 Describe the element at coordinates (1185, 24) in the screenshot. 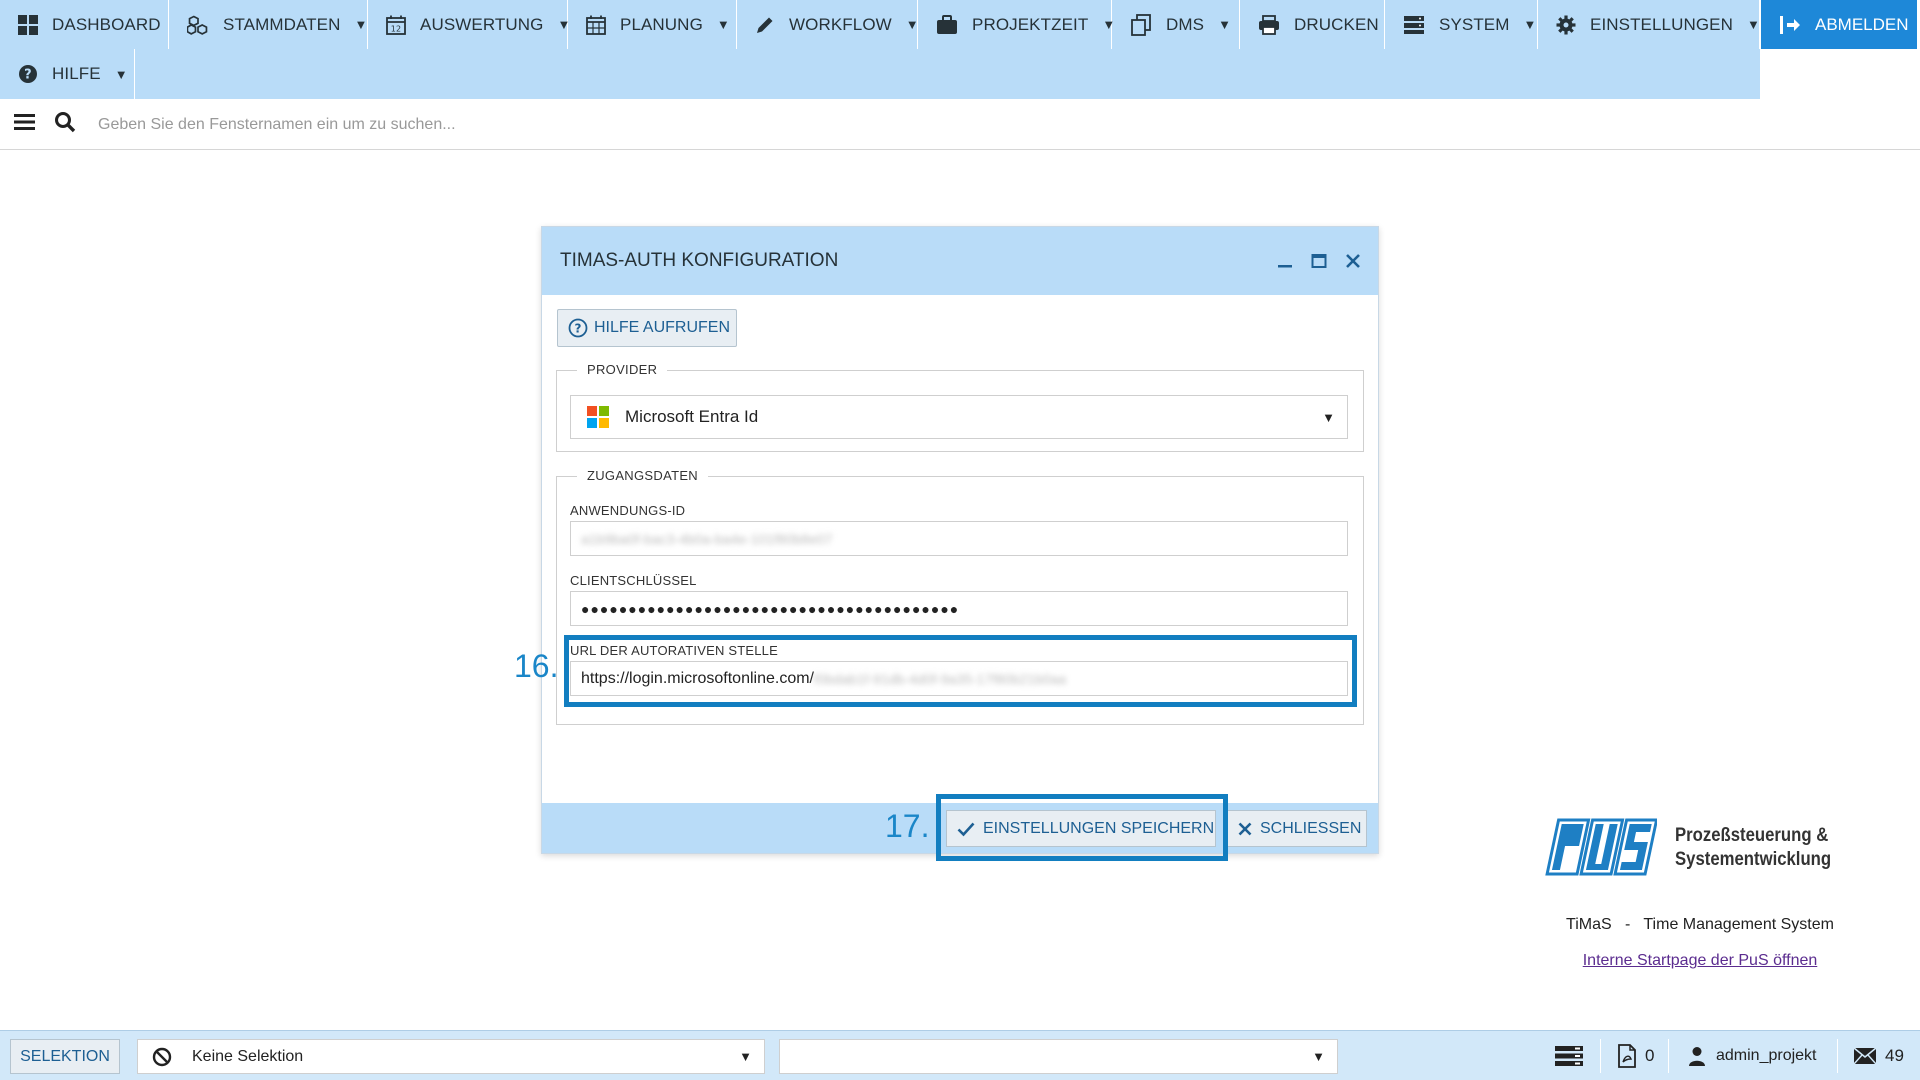

I see `menu-dms-label: DMS` at that location.